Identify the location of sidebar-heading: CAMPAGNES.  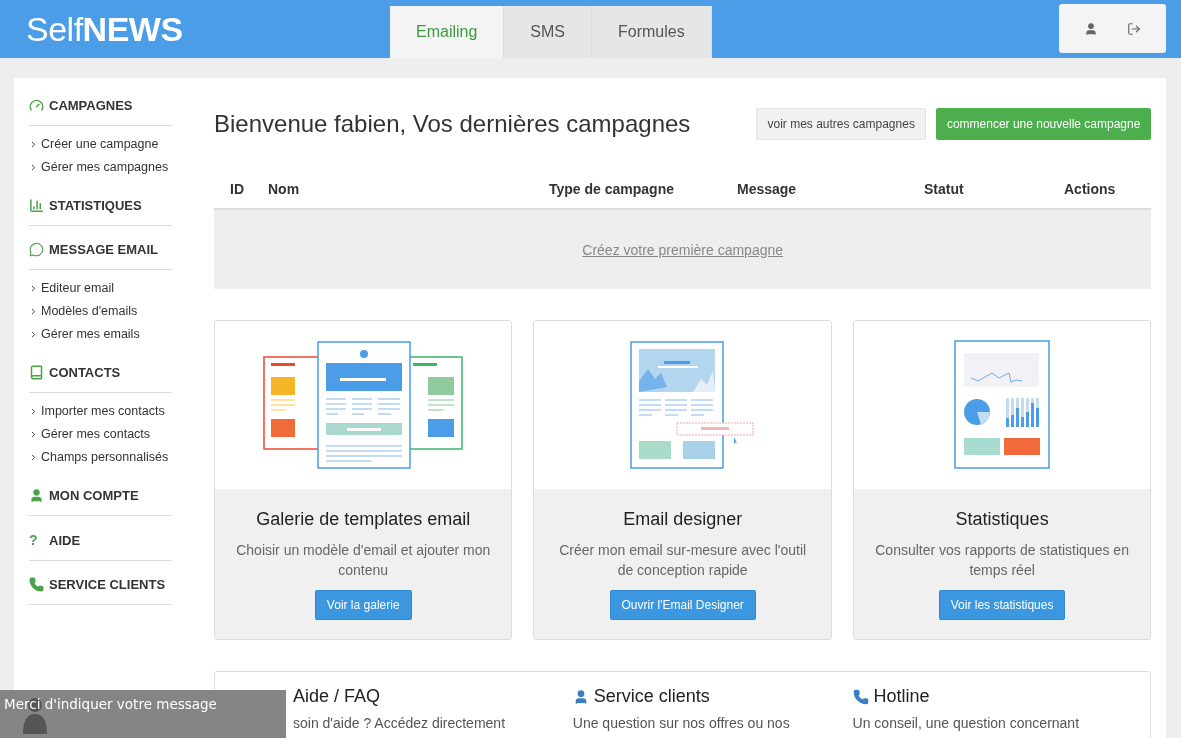
(91, 105).